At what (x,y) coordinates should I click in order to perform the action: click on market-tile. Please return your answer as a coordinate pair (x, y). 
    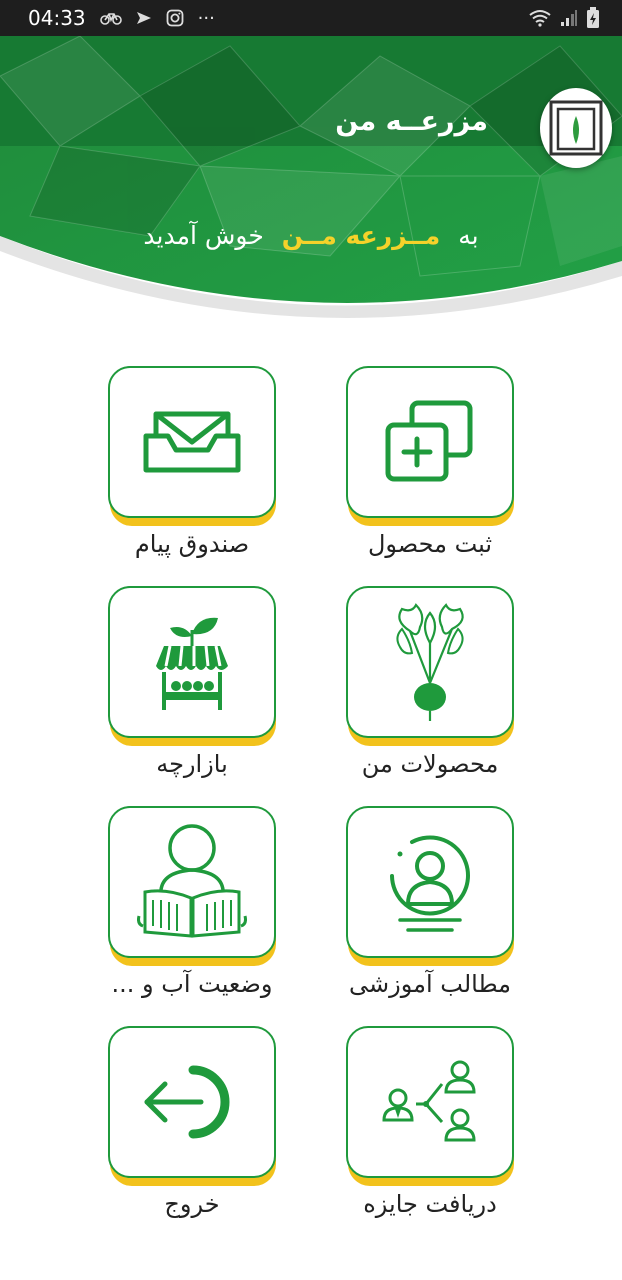
    Looking at the image, I should click on (192, 666).